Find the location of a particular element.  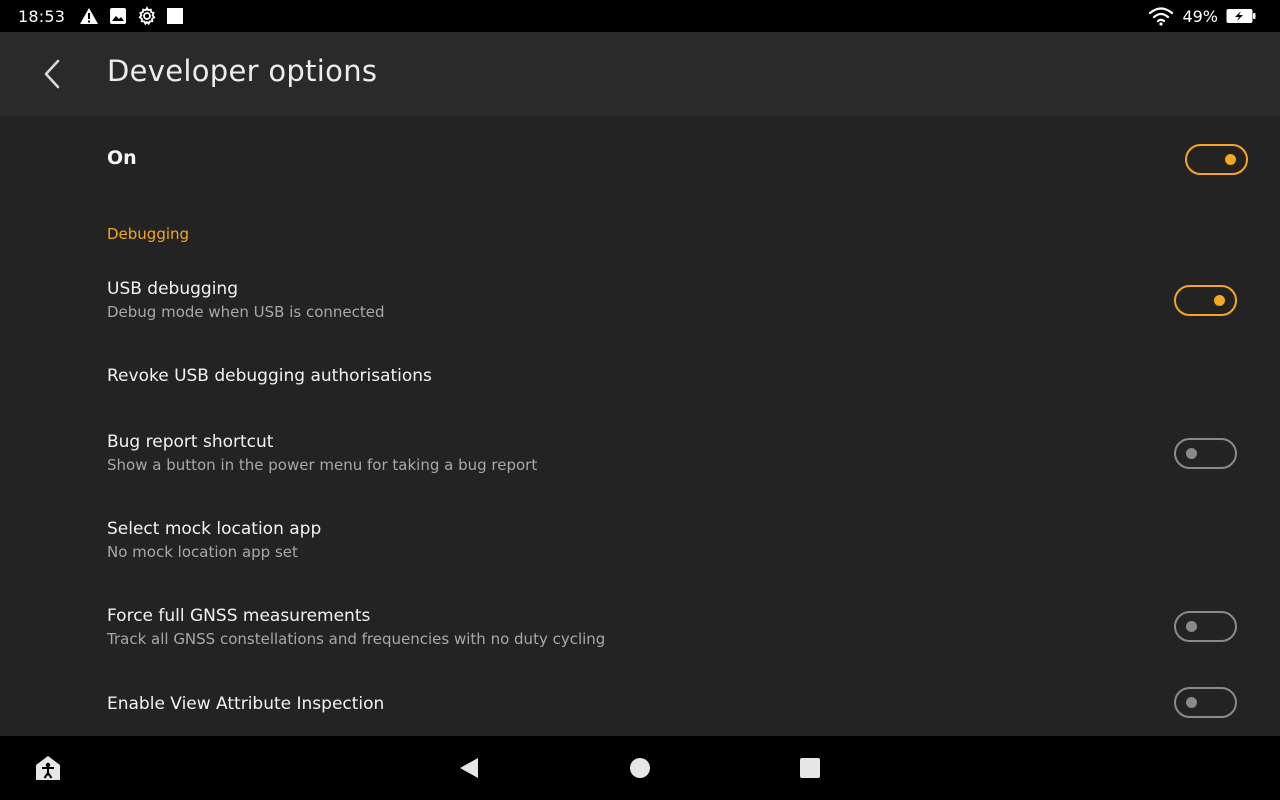

image-icon is located at coordinates (118, 16).